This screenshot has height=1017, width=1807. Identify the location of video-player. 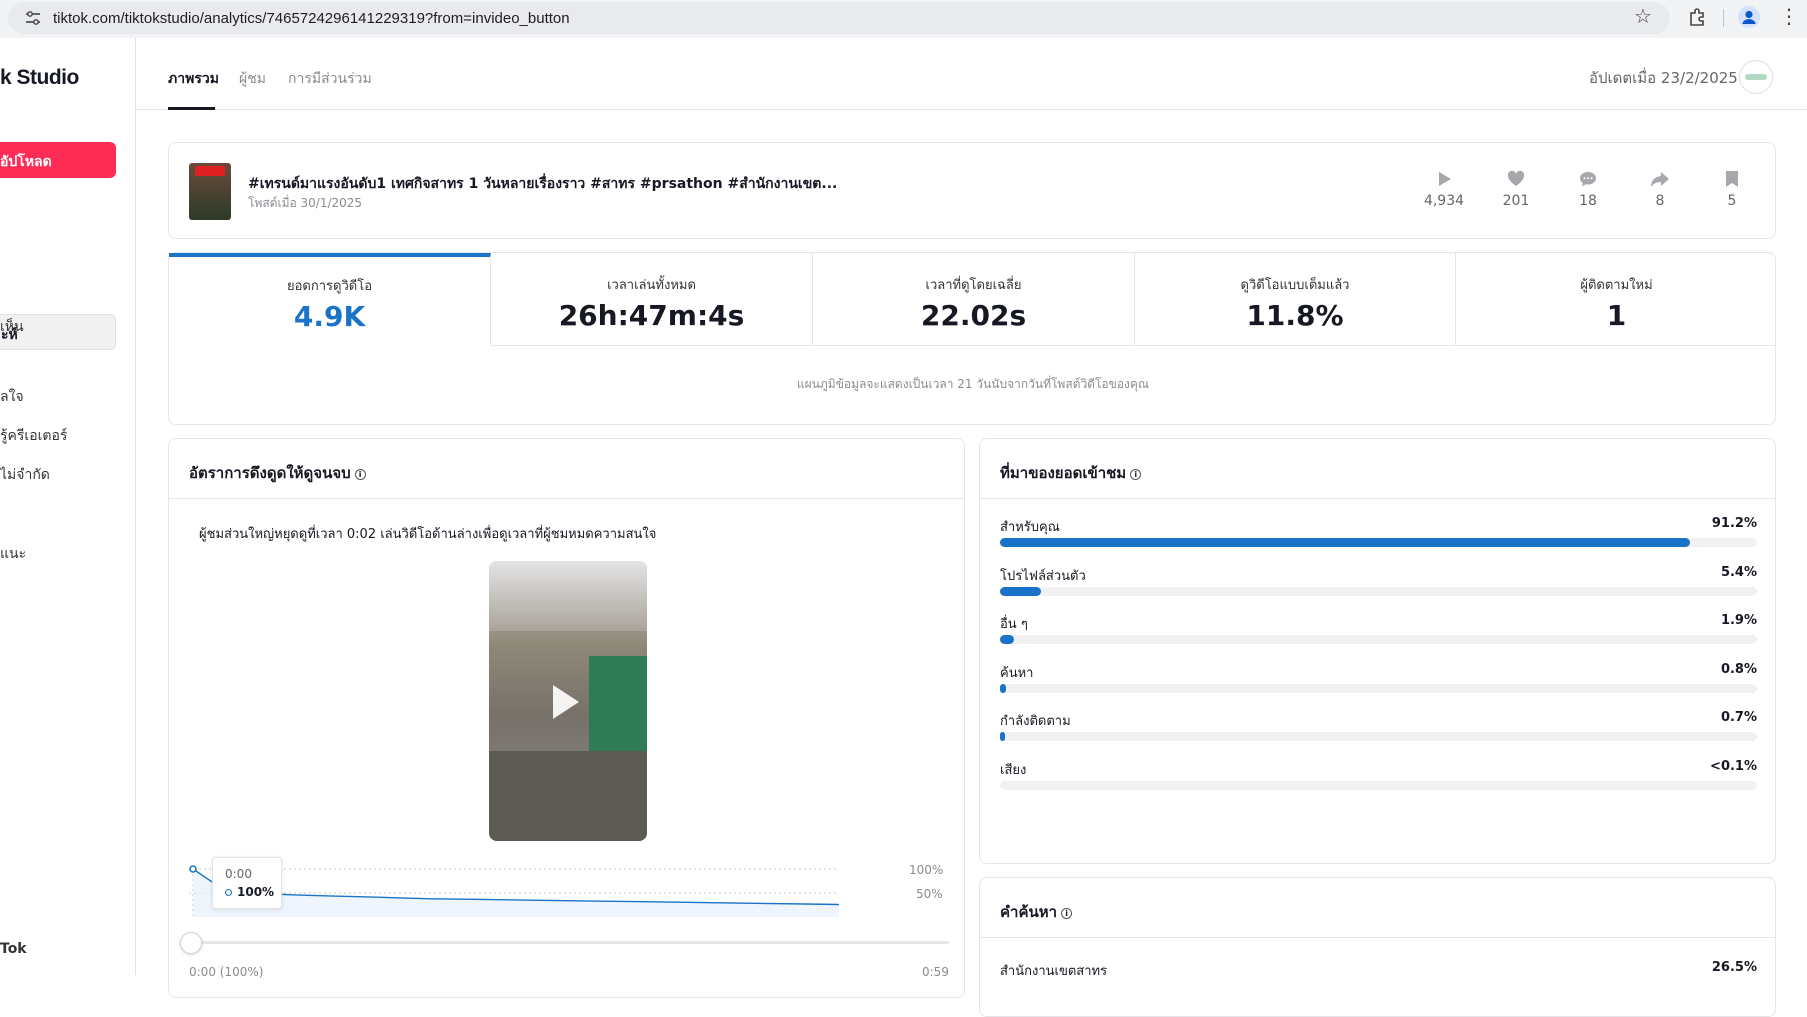
(568, 701).